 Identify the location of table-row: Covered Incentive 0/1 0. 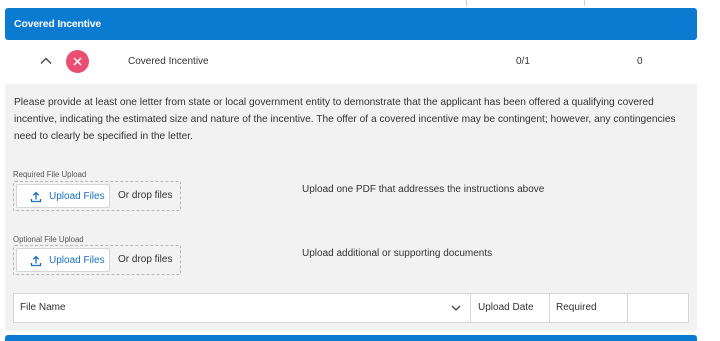
(351, 62).